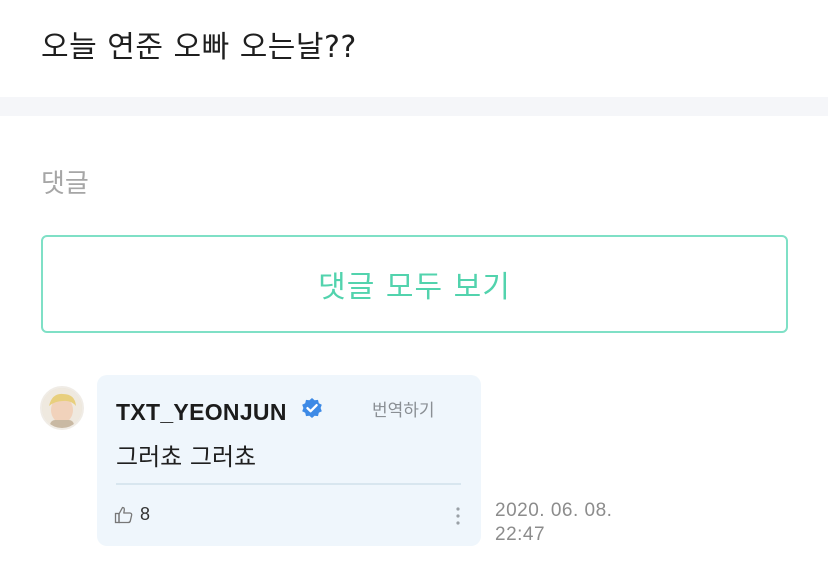  I want to click on comment-time: 22:47, so click(520, 534).